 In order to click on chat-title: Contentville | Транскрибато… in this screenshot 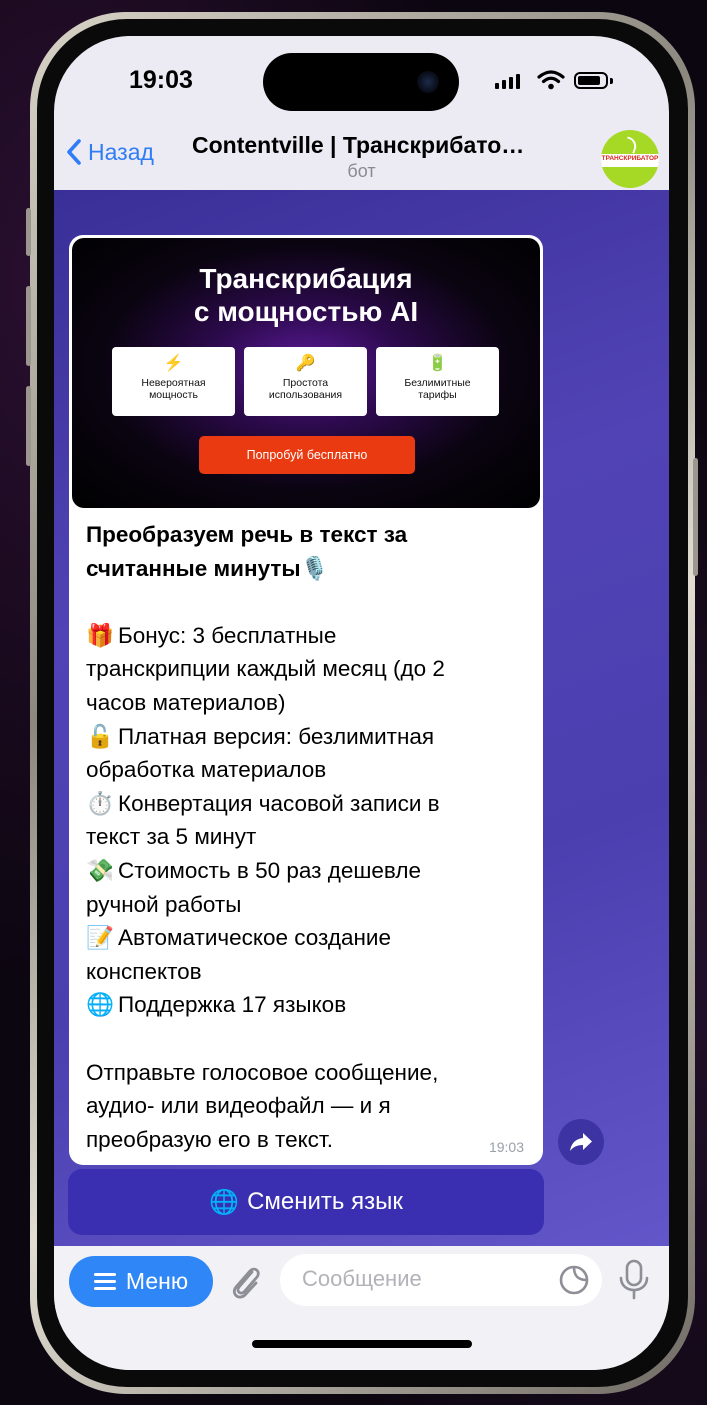, I will do `click(358, 145)`.